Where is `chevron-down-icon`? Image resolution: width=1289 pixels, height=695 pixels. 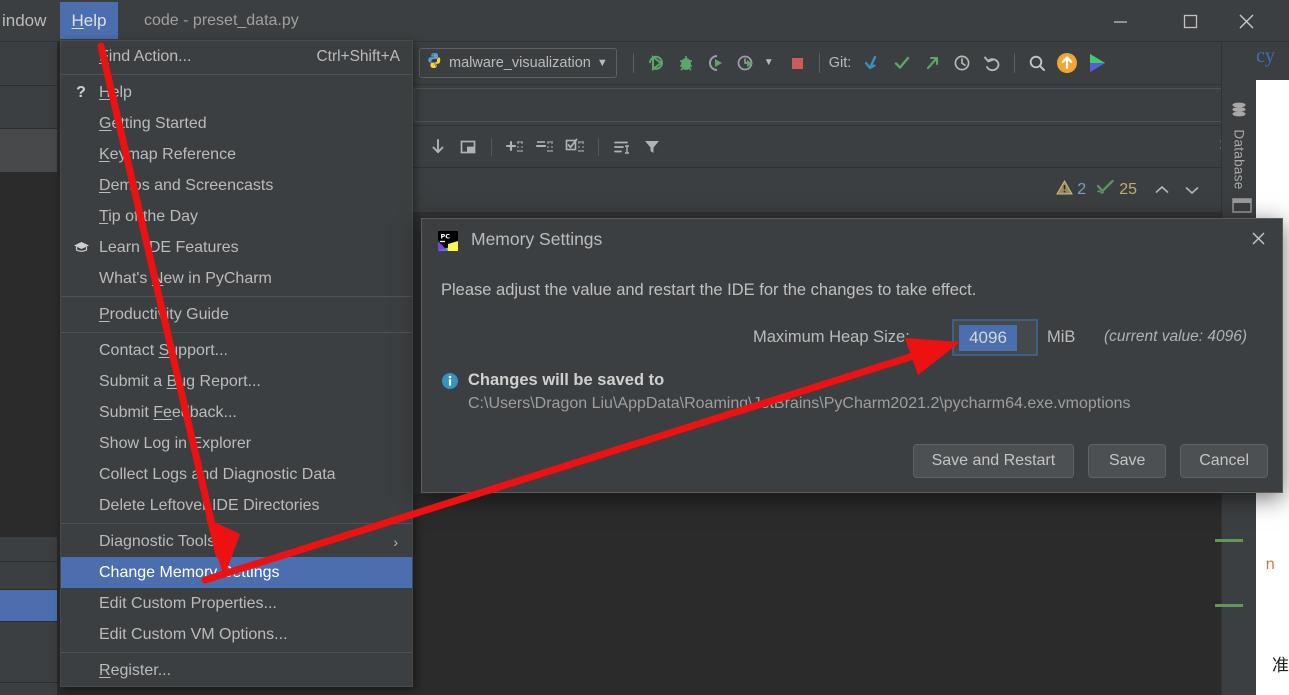 chevron-down-icon is located at coordinates (1192, 190).